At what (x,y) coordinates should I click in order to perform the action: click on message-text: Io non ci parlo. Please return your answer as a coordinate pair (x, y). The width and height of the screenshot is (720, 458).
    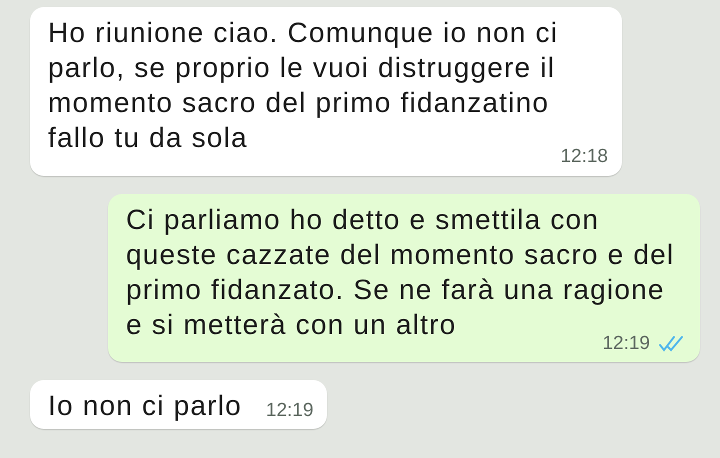
    Looking at the image, I should click on (145, 406).